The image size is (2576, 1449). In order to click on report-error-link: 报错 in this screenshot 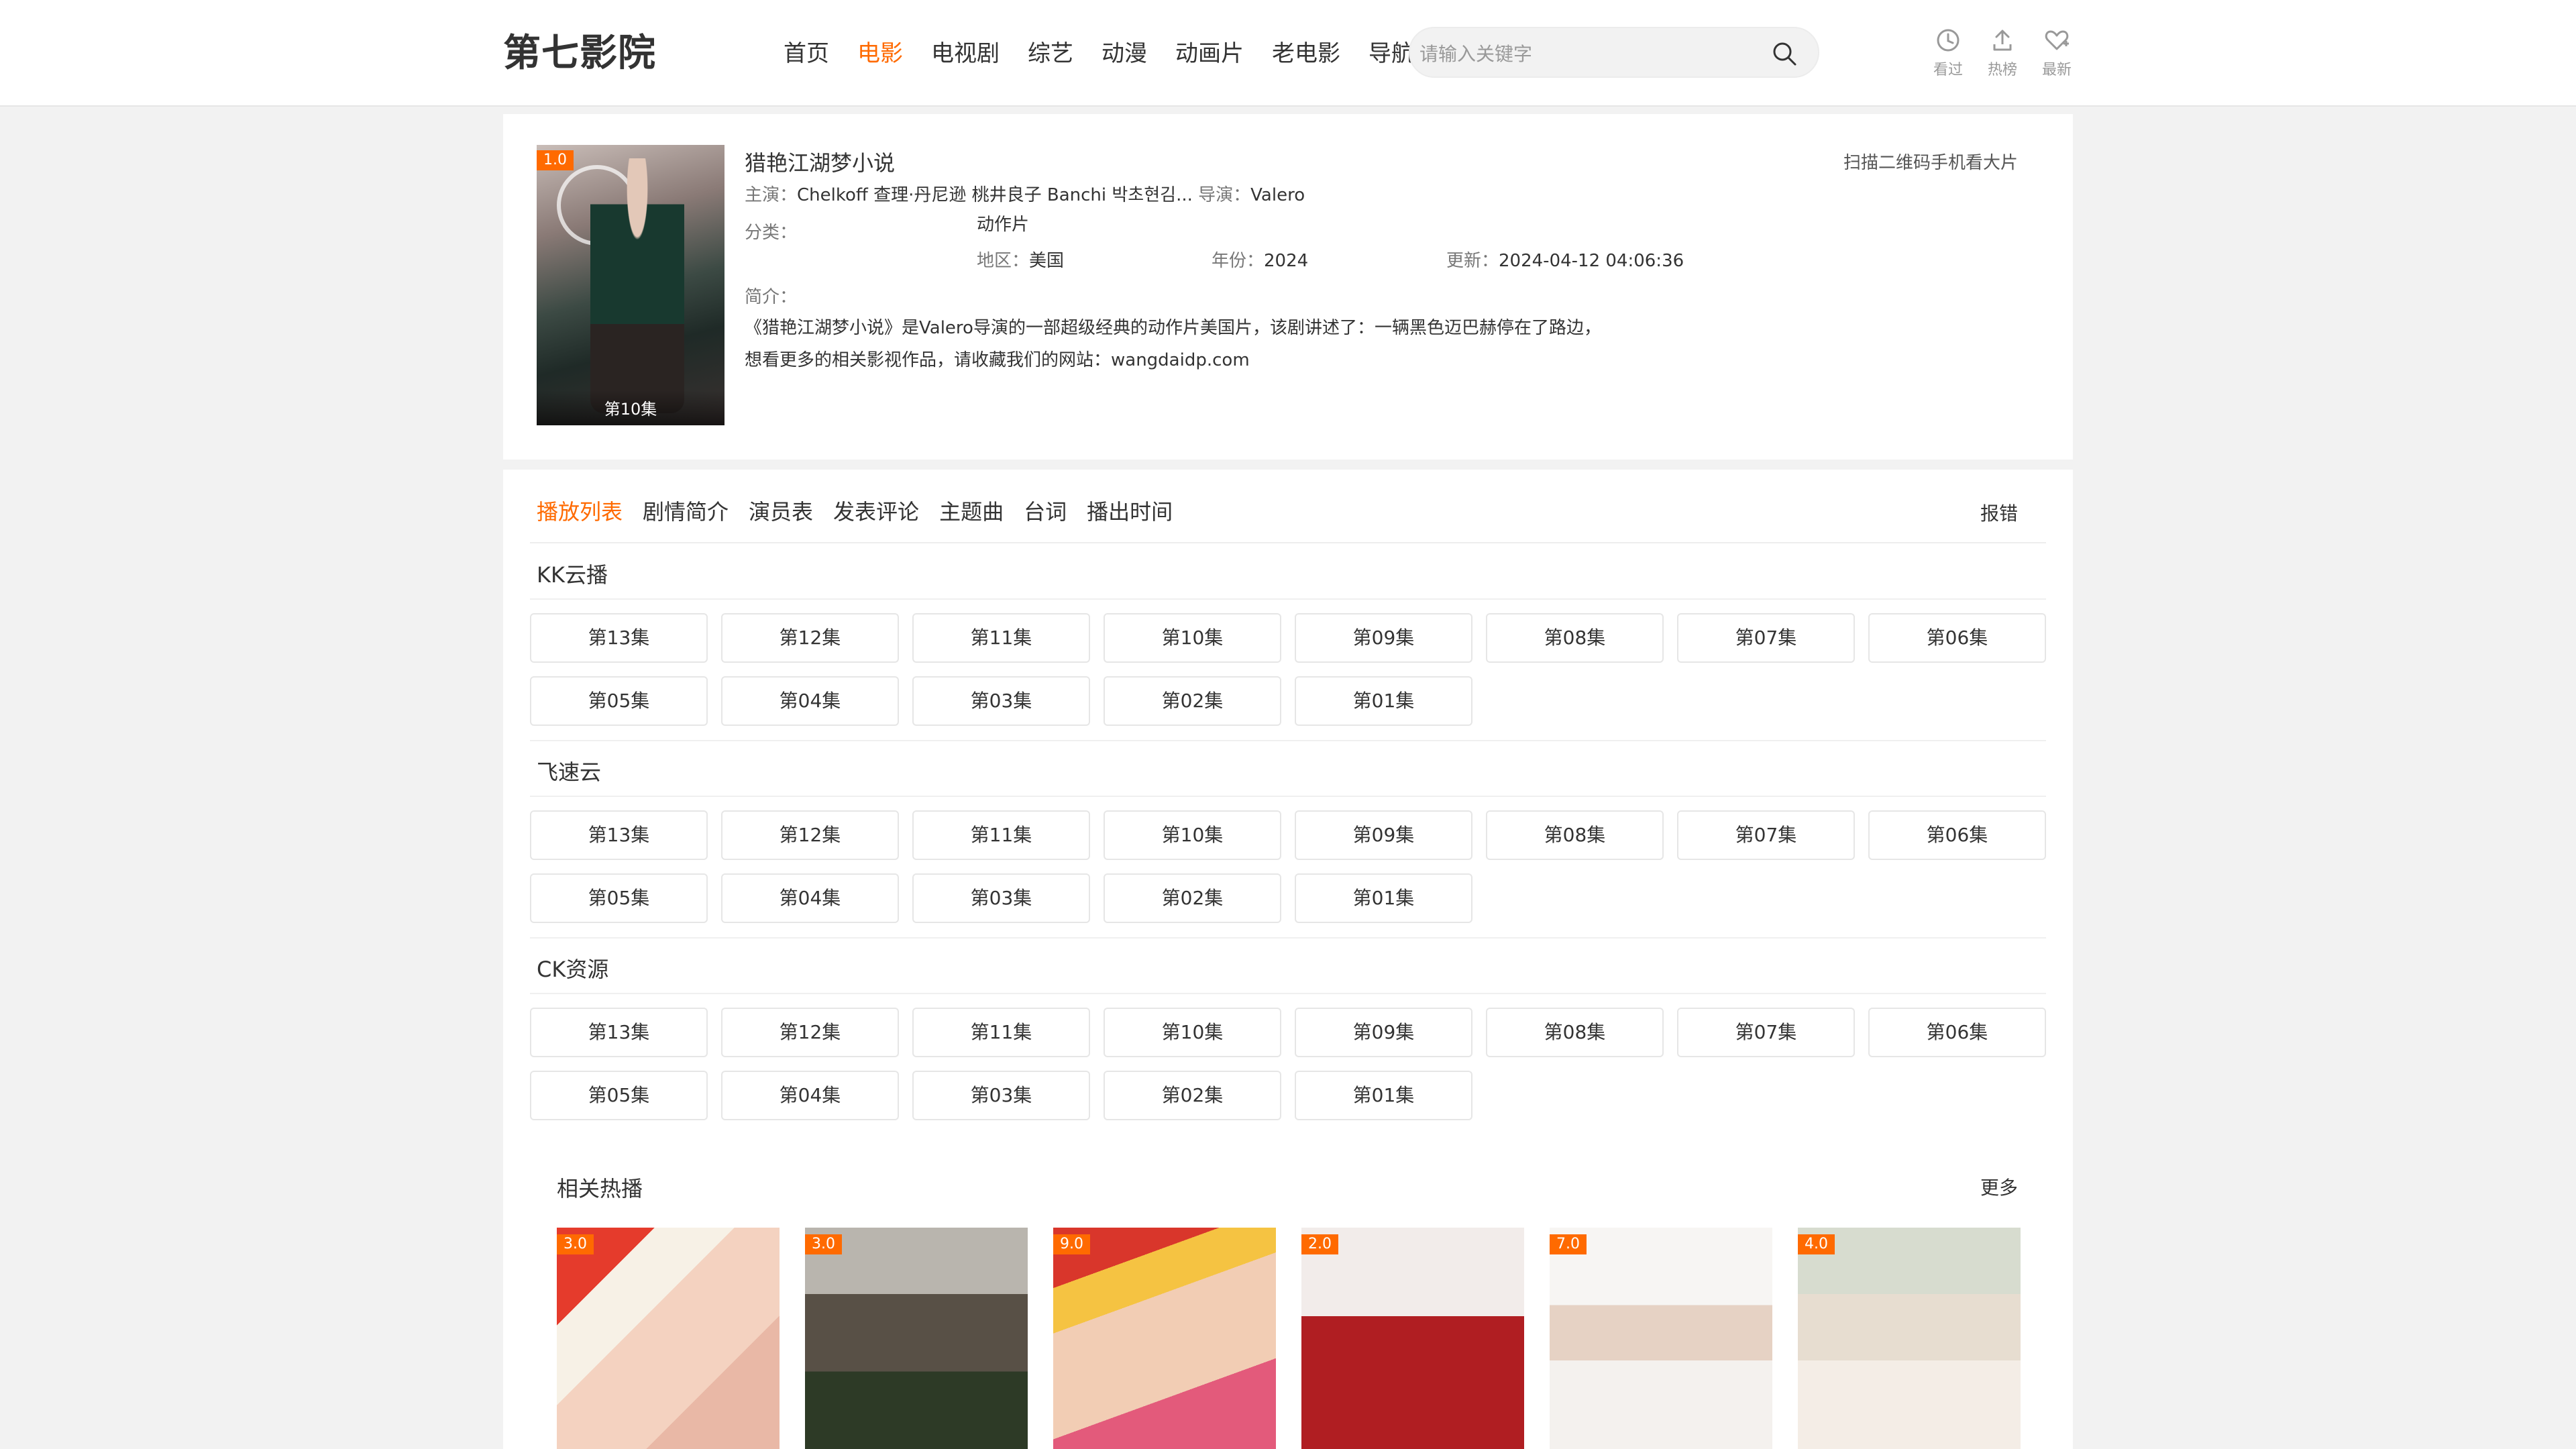, I will do `click(1999, 512)`.